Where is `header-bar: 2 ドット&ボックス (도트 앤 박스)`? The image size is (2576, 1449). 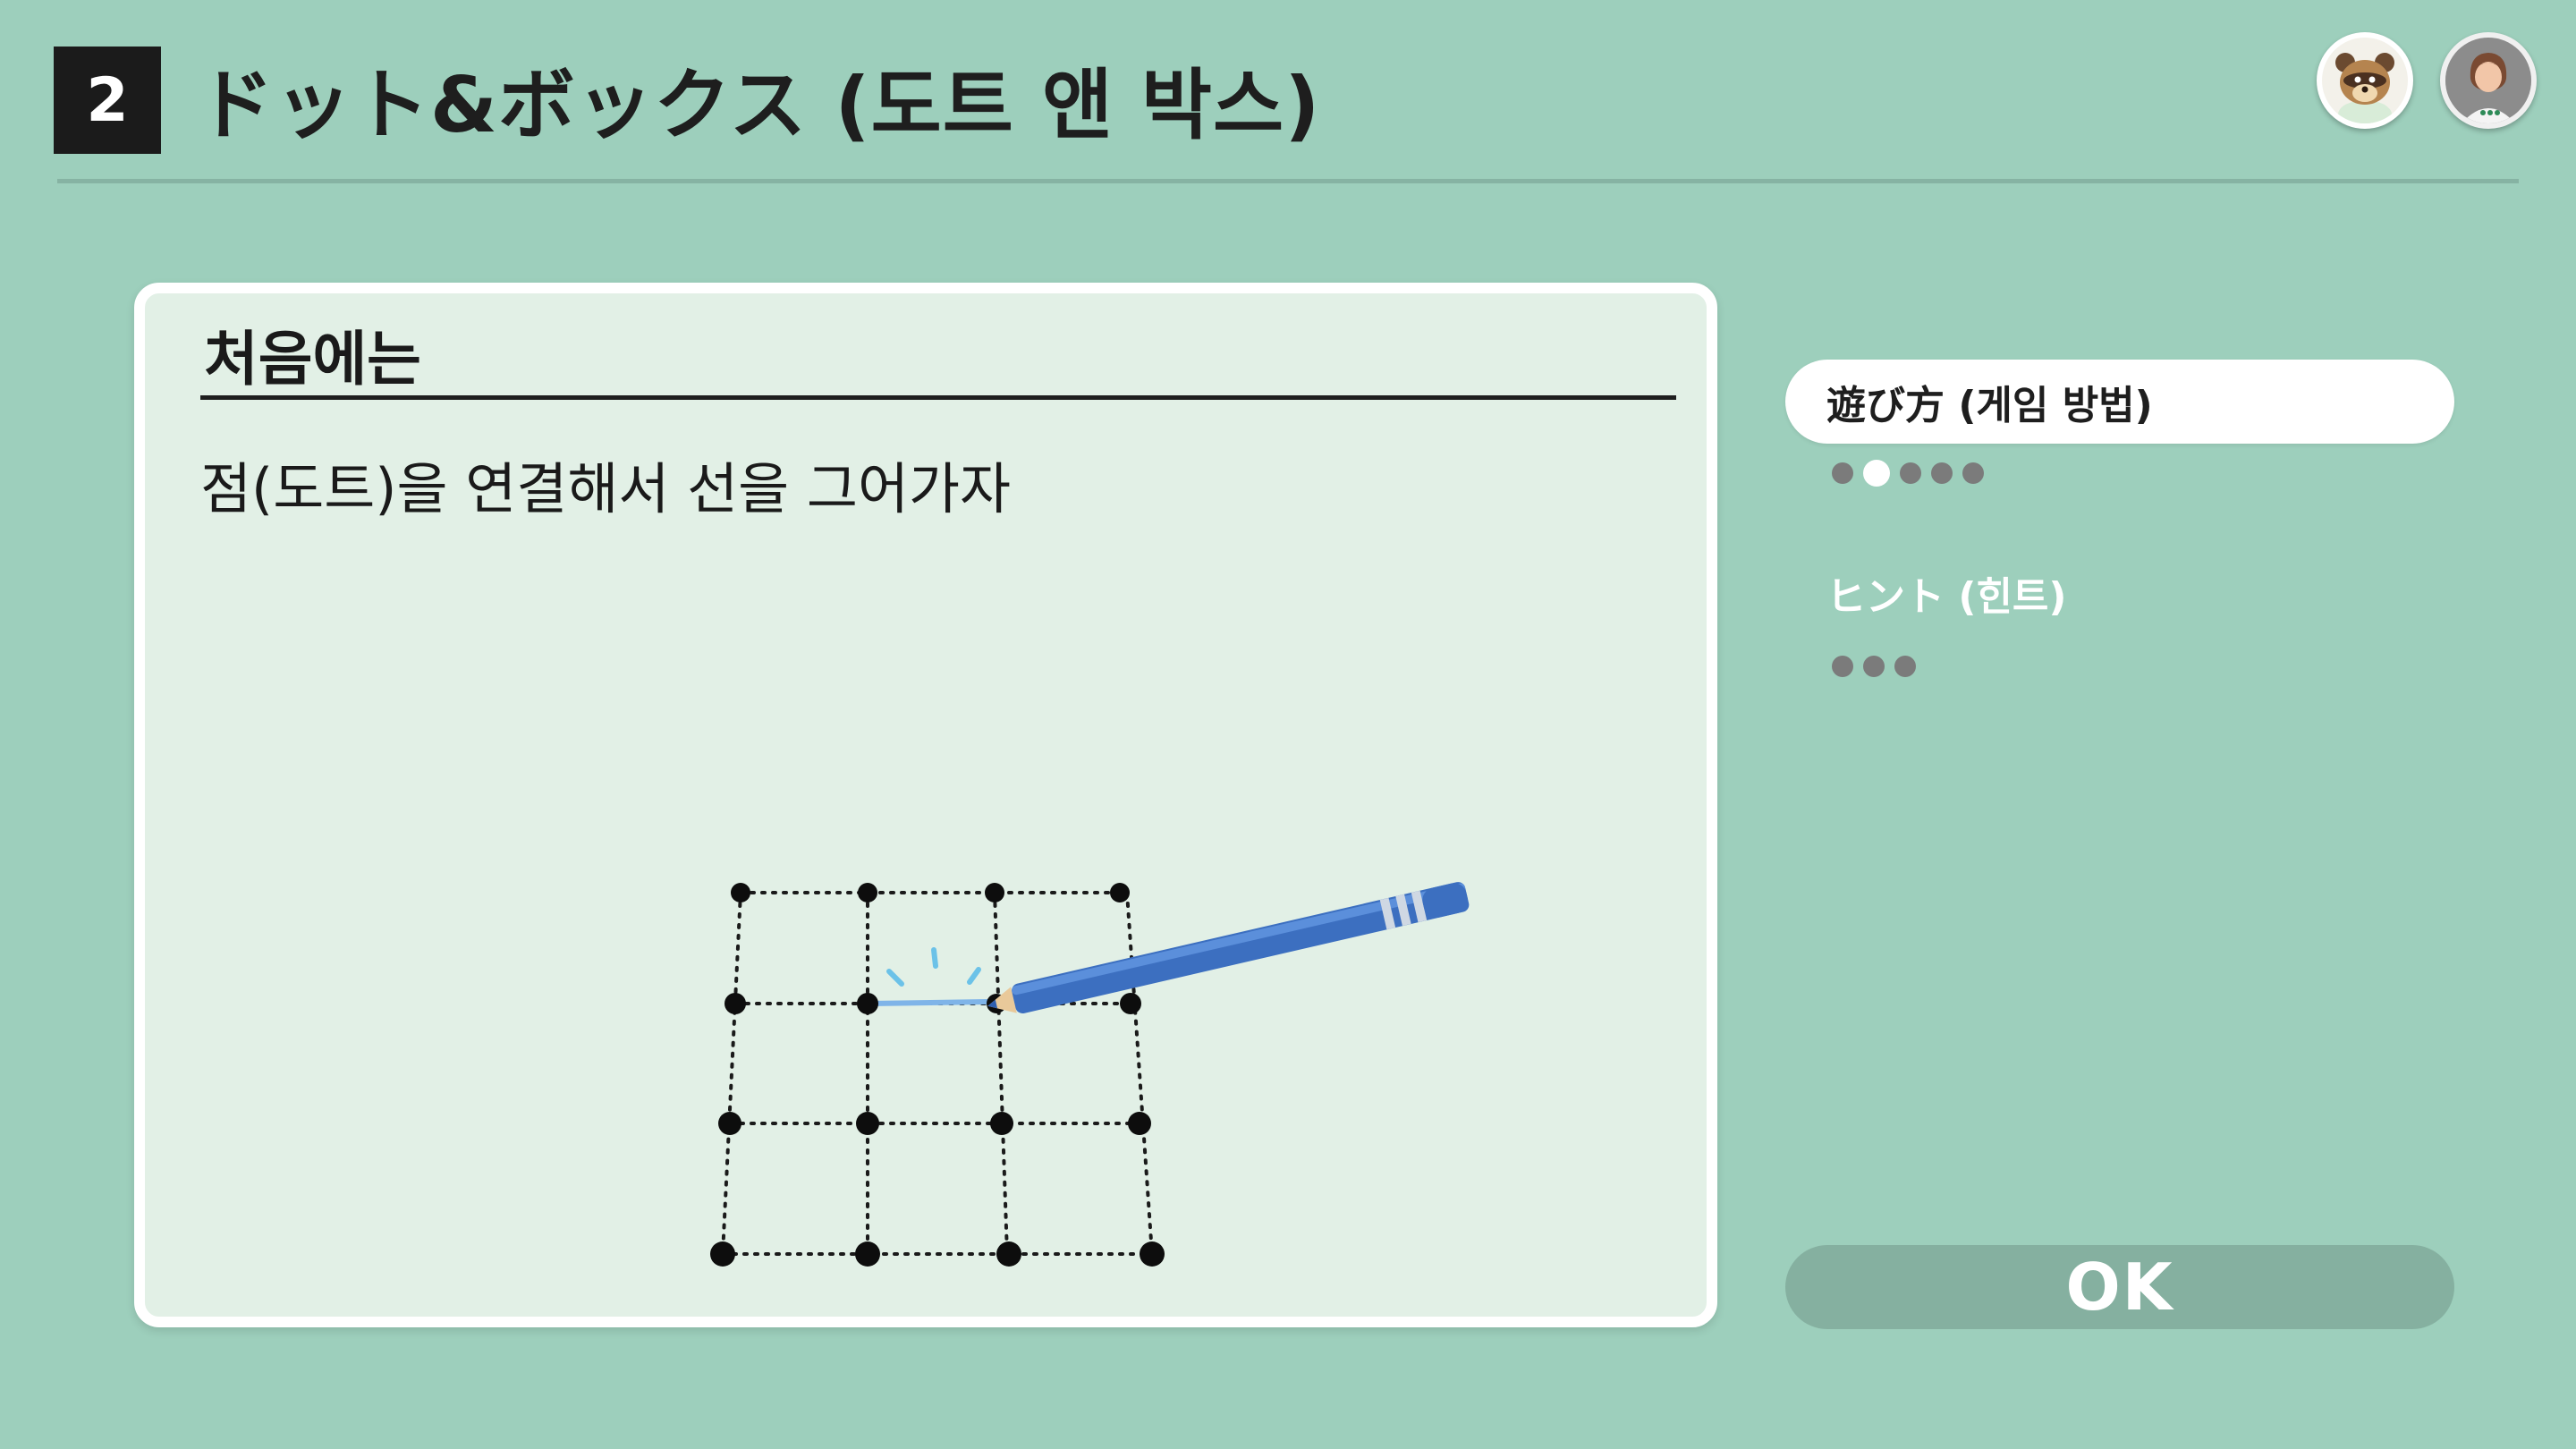 header-bar: 2 ドット&ボックス (도트 앤 박스) is located at coordinates (1288, 94).